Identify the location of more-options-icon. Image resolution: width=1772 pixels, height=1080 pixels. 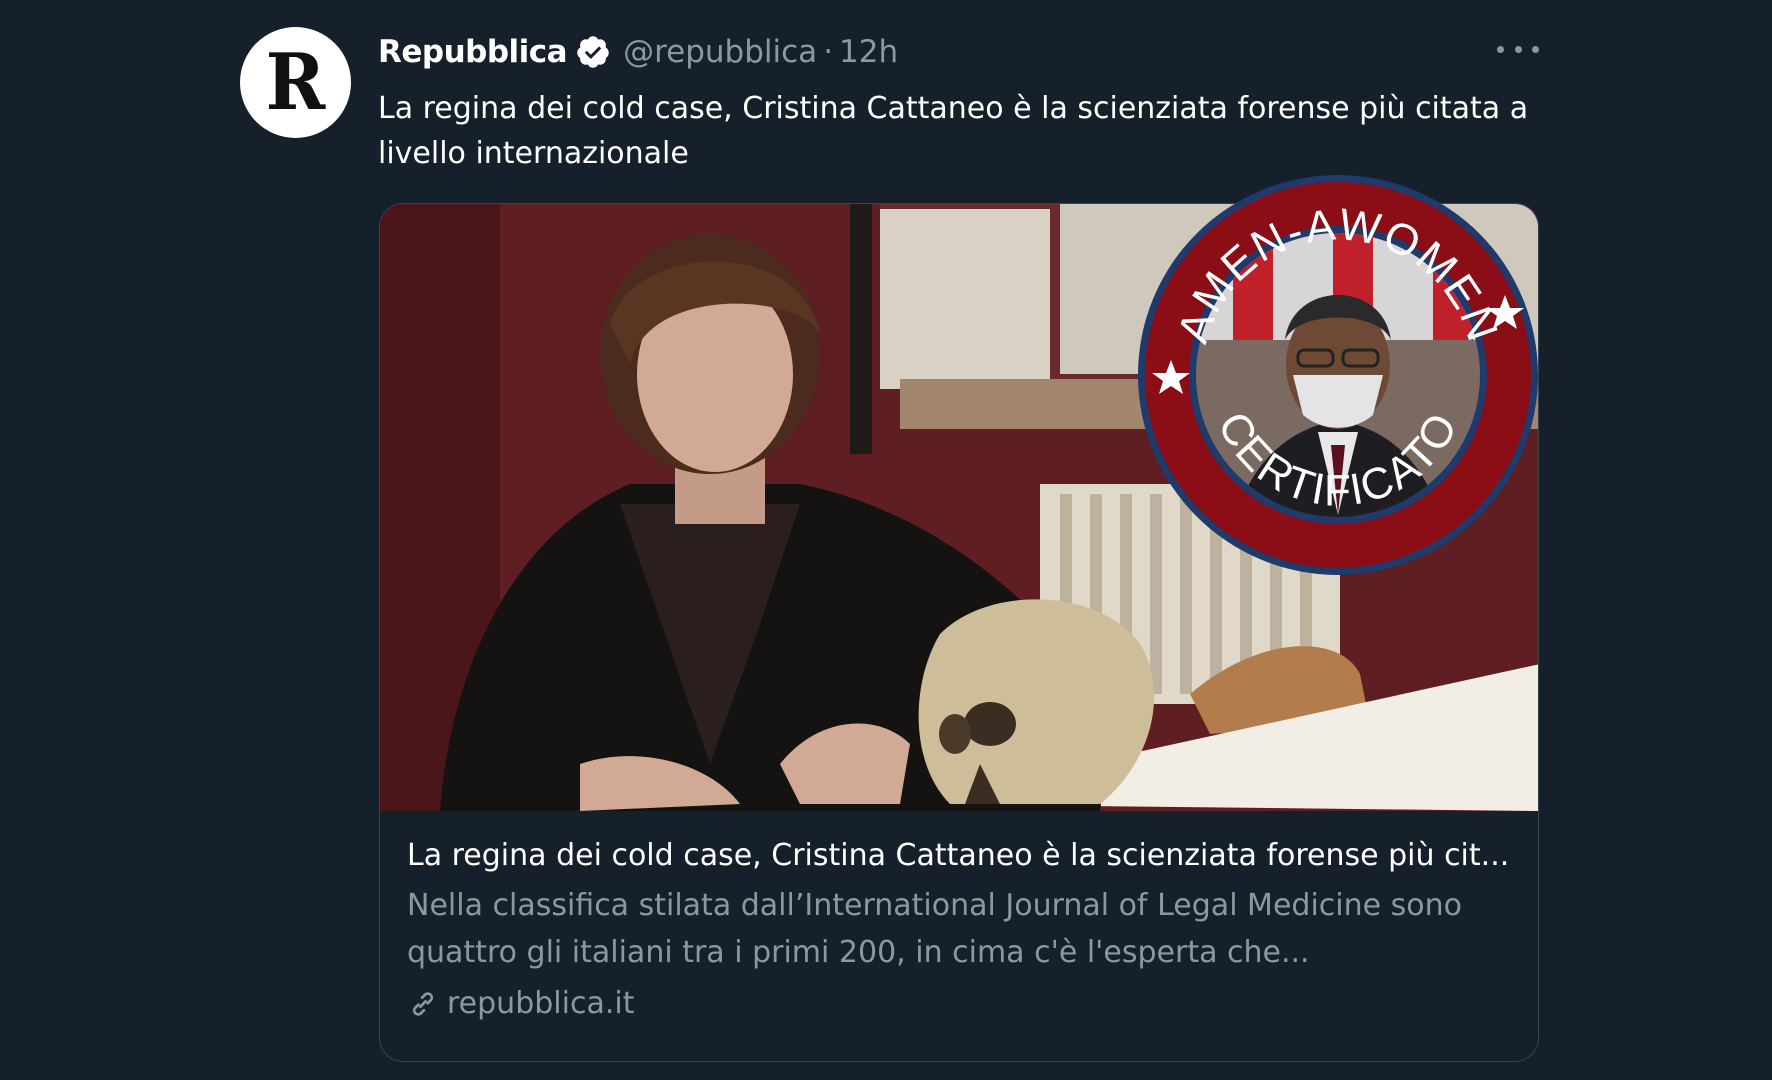
(1518, 49).